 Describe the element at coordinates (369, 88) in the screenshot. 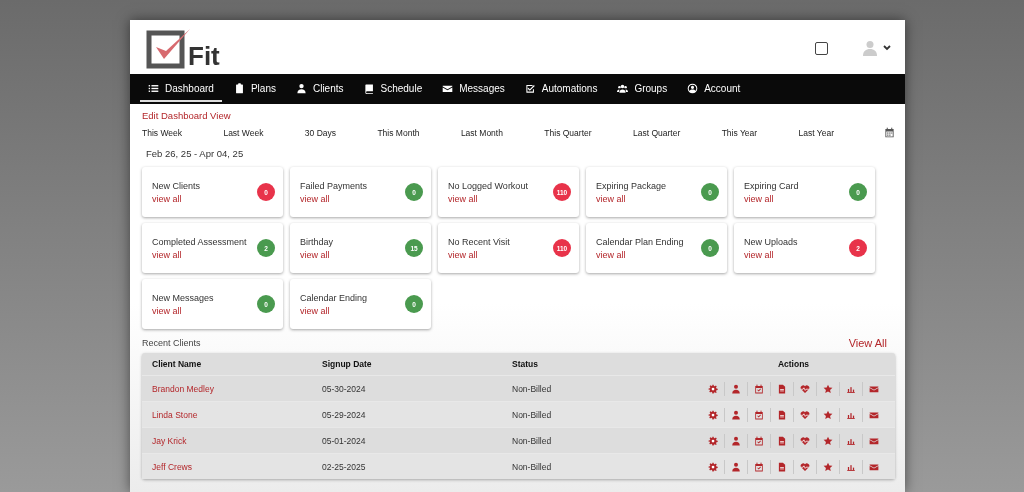

I see `book-icon` at that location.